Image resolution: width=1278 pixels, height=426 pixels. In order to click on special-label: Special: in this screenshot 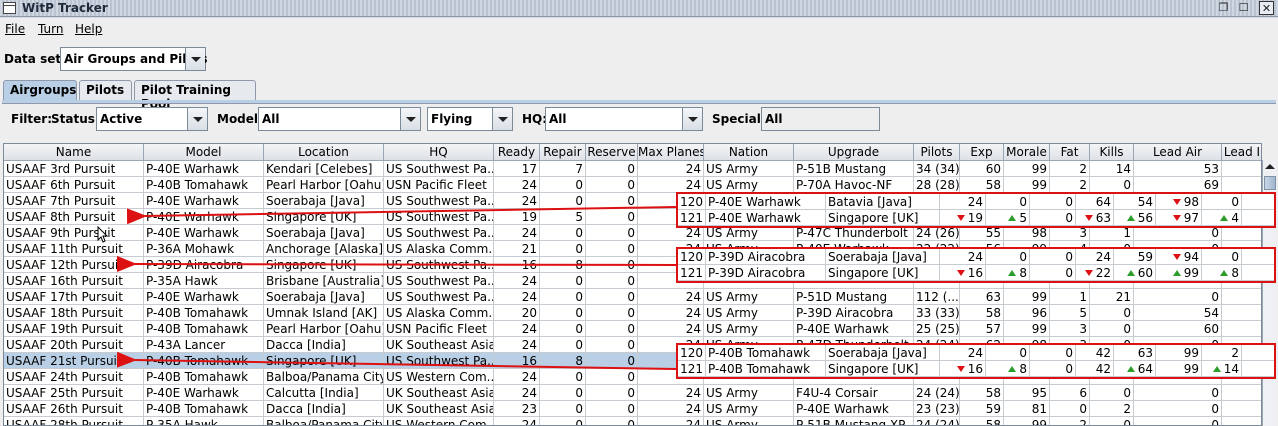, I will do `click(739, 119)`.